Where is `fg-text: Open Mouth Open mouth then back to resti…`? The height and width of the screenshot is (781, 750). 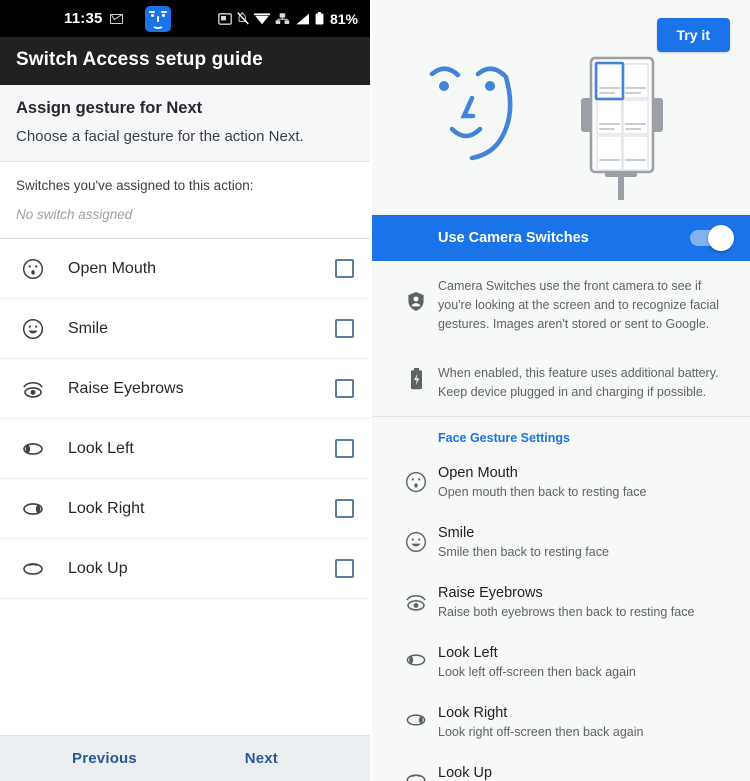 fg-text: Open Mouth Open mouth then back to resti… is located at coordinates (542, 480).